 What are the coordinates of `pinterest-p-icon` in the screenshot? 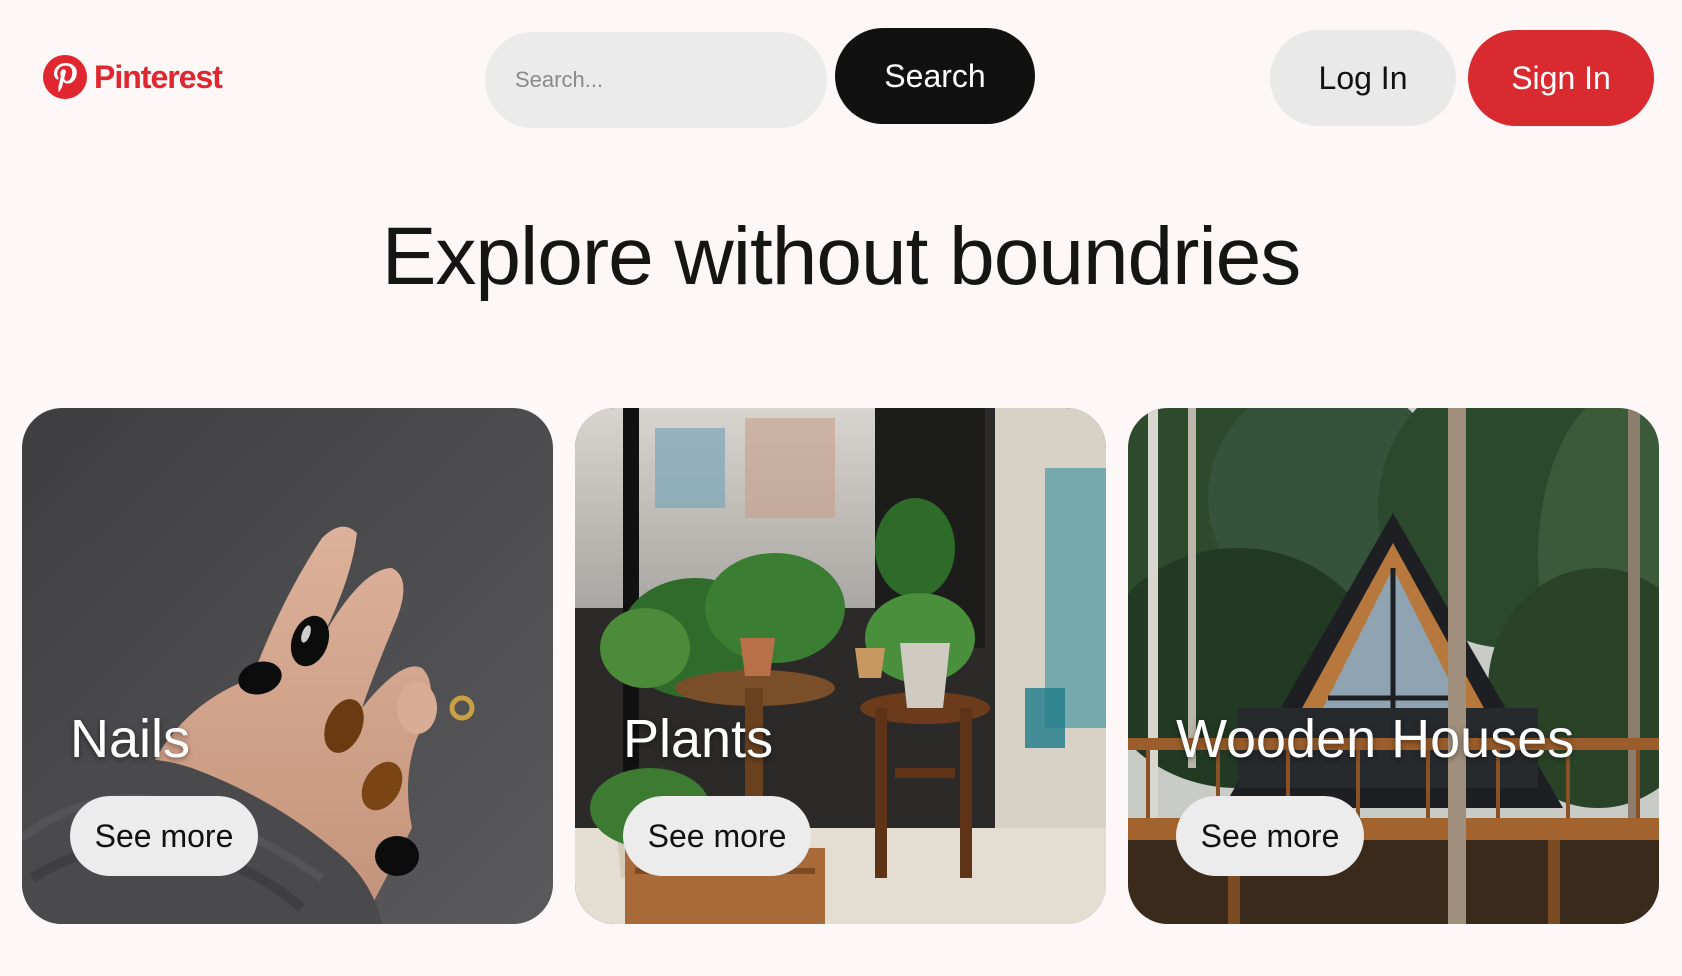 It's located at (65, 77).